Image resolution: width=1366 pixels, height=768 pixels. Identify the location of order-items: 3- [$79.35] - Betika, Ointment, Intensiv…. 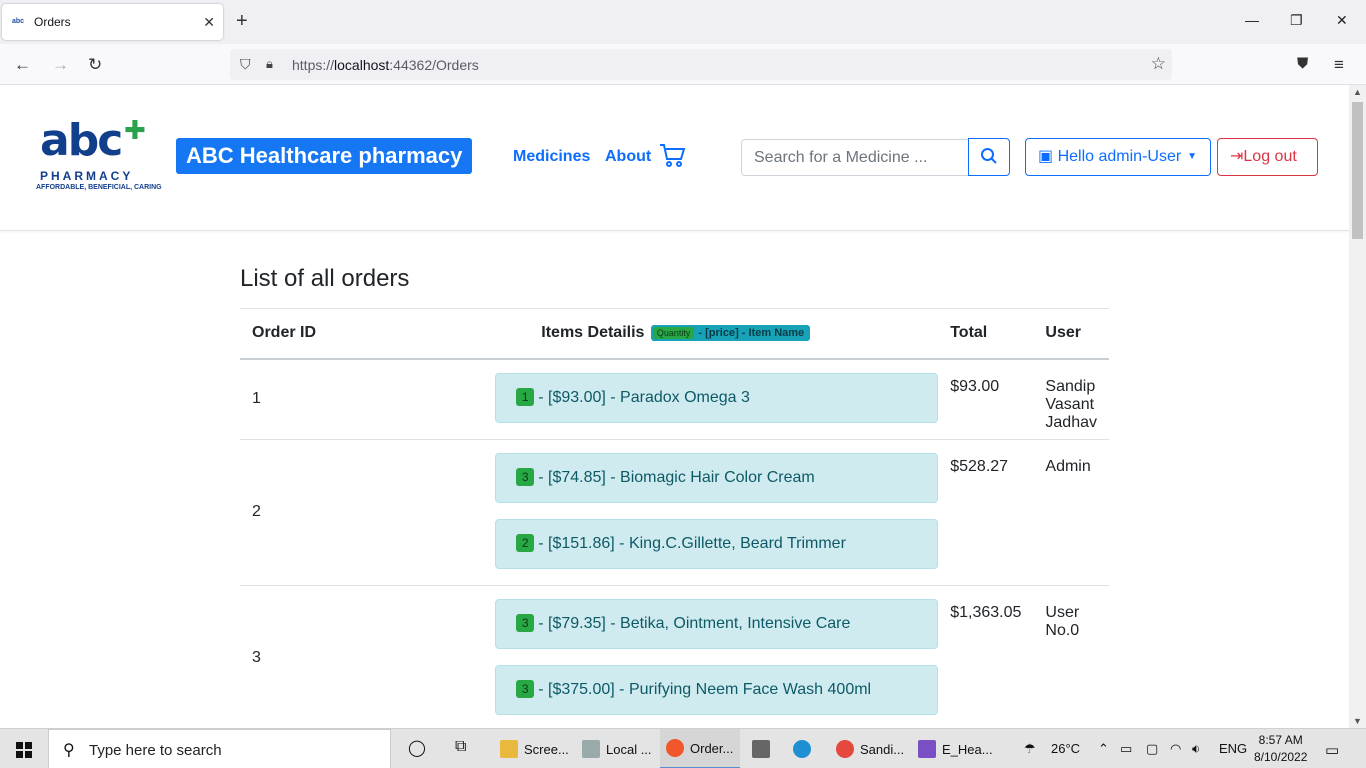
(652, 656).